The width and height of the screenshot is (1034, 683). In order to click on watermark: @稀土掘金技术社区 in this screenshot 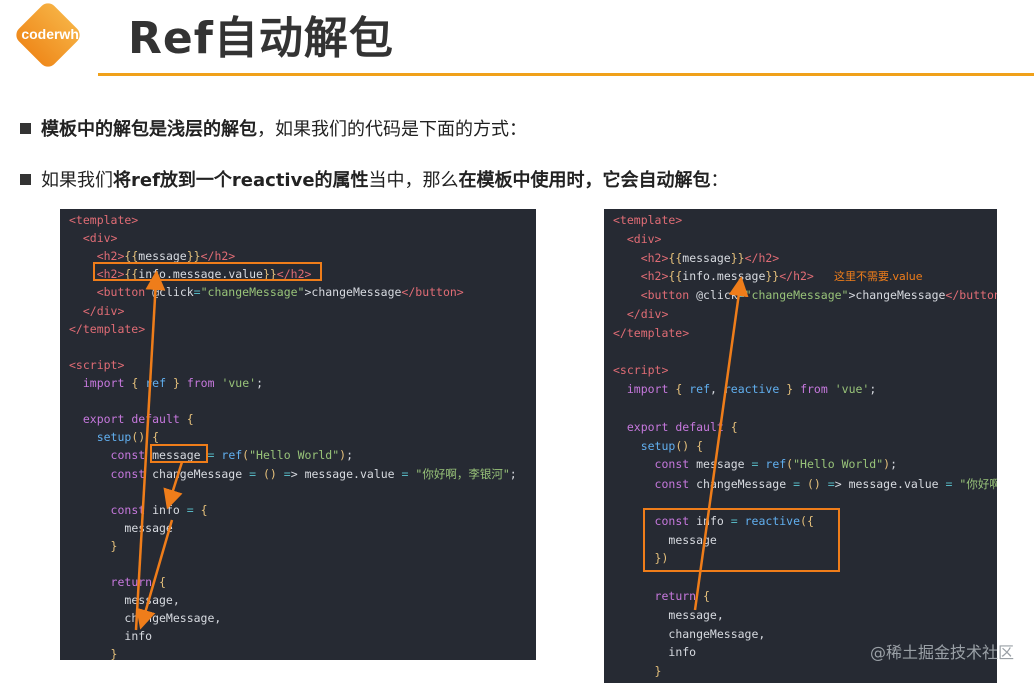, I will do `click(941, 652)`.